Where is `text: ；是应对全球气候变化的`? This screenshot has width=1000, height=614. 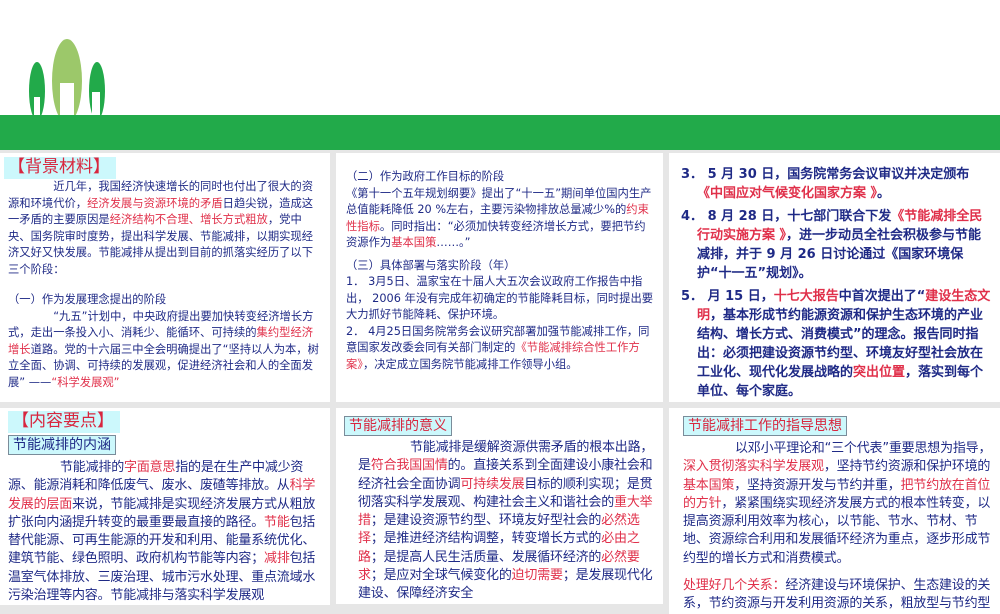 text: ；是应对全球气候变化的 is located at coordinates (441, 576).